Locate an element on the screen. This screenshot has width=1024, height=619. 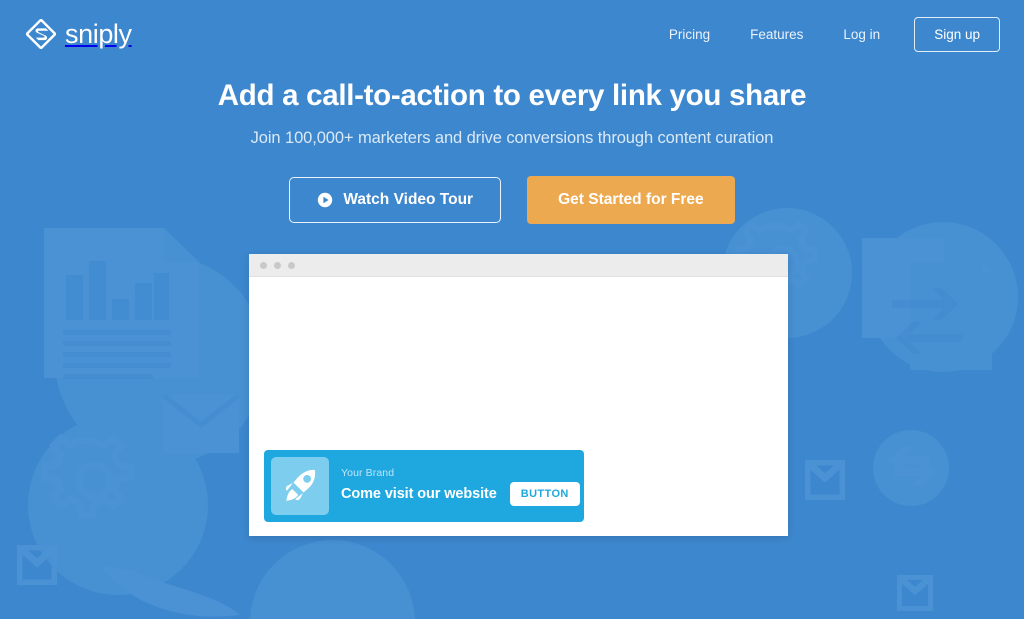
watermark-envelope-icon-right is located at coordinates (825, 480).